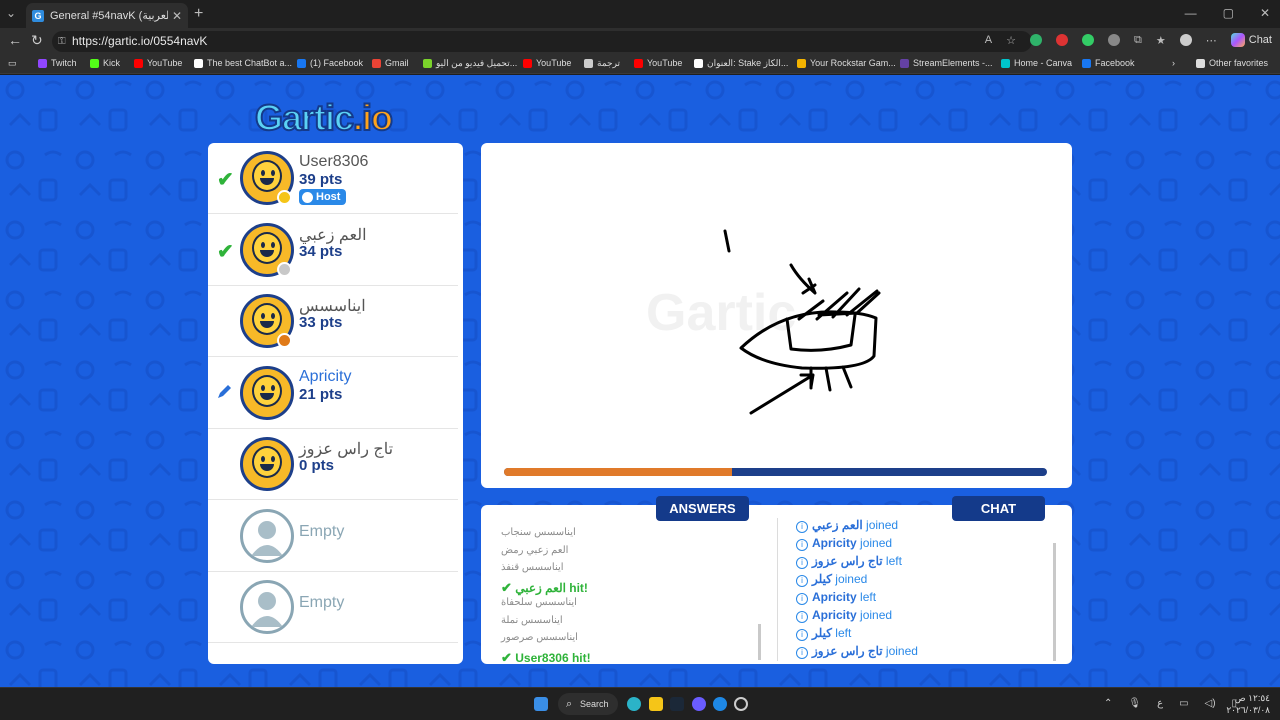  I want to click on bookmark-item: (1) Facebook, so click(330, 63).